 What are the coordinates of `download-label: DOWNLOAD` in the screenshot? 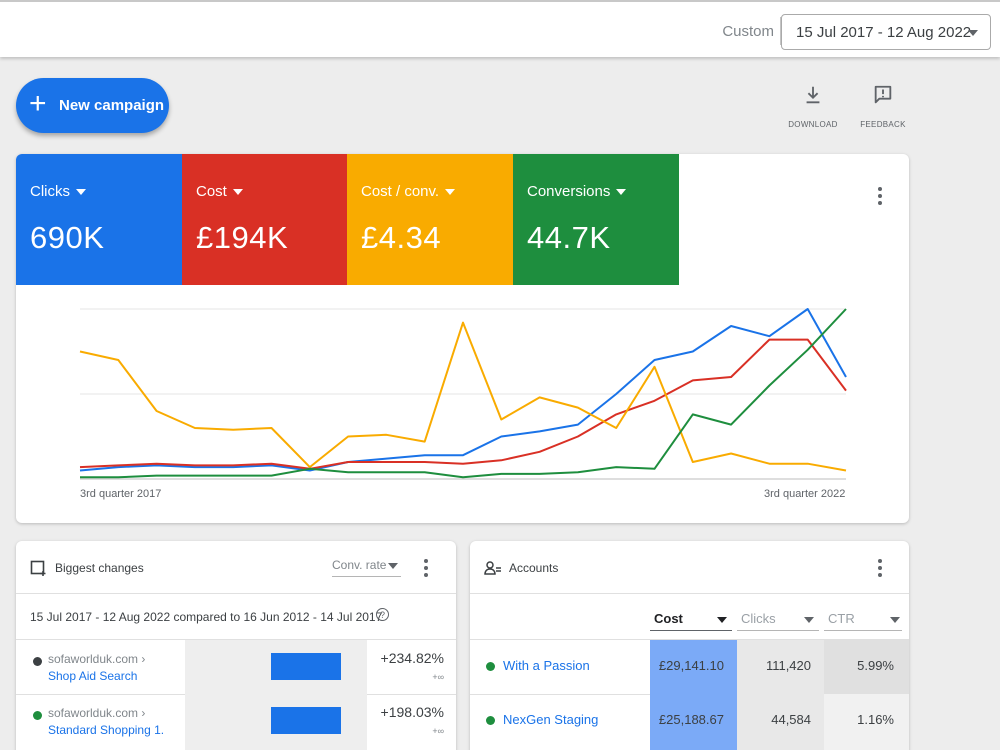 It's located at (813, 124).